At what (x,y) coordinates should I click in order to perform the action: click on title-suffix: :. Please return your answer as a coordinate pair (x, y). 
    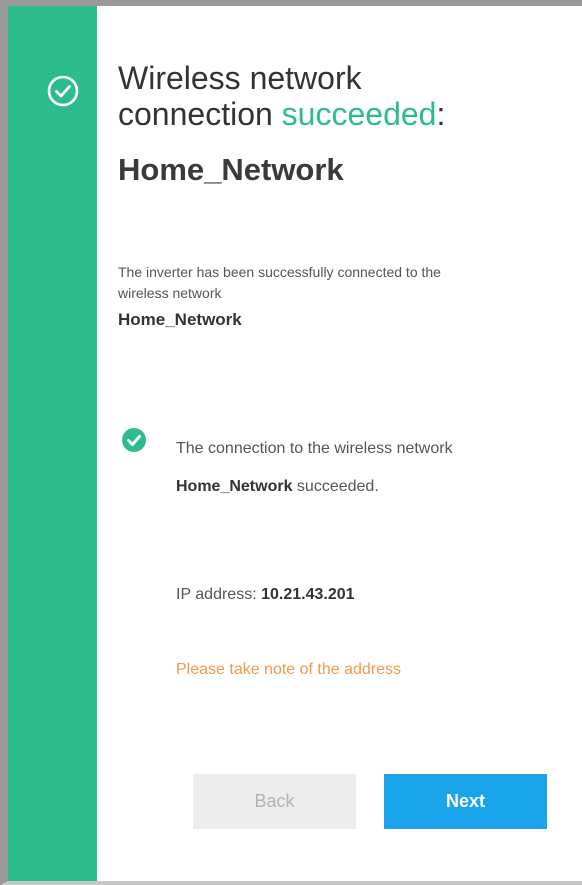
    Looking at the image, I should click on (441, 114).